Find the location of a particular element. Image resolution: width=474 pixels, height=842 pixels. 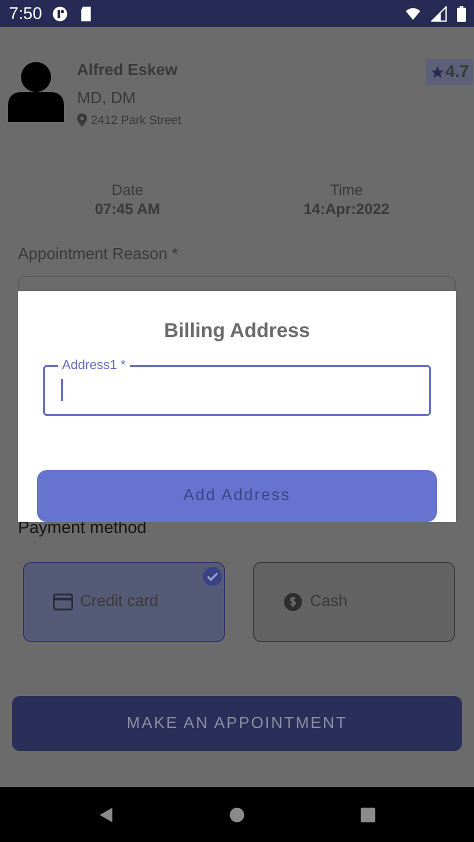

battery-icon is located at coordinates (461, 14).